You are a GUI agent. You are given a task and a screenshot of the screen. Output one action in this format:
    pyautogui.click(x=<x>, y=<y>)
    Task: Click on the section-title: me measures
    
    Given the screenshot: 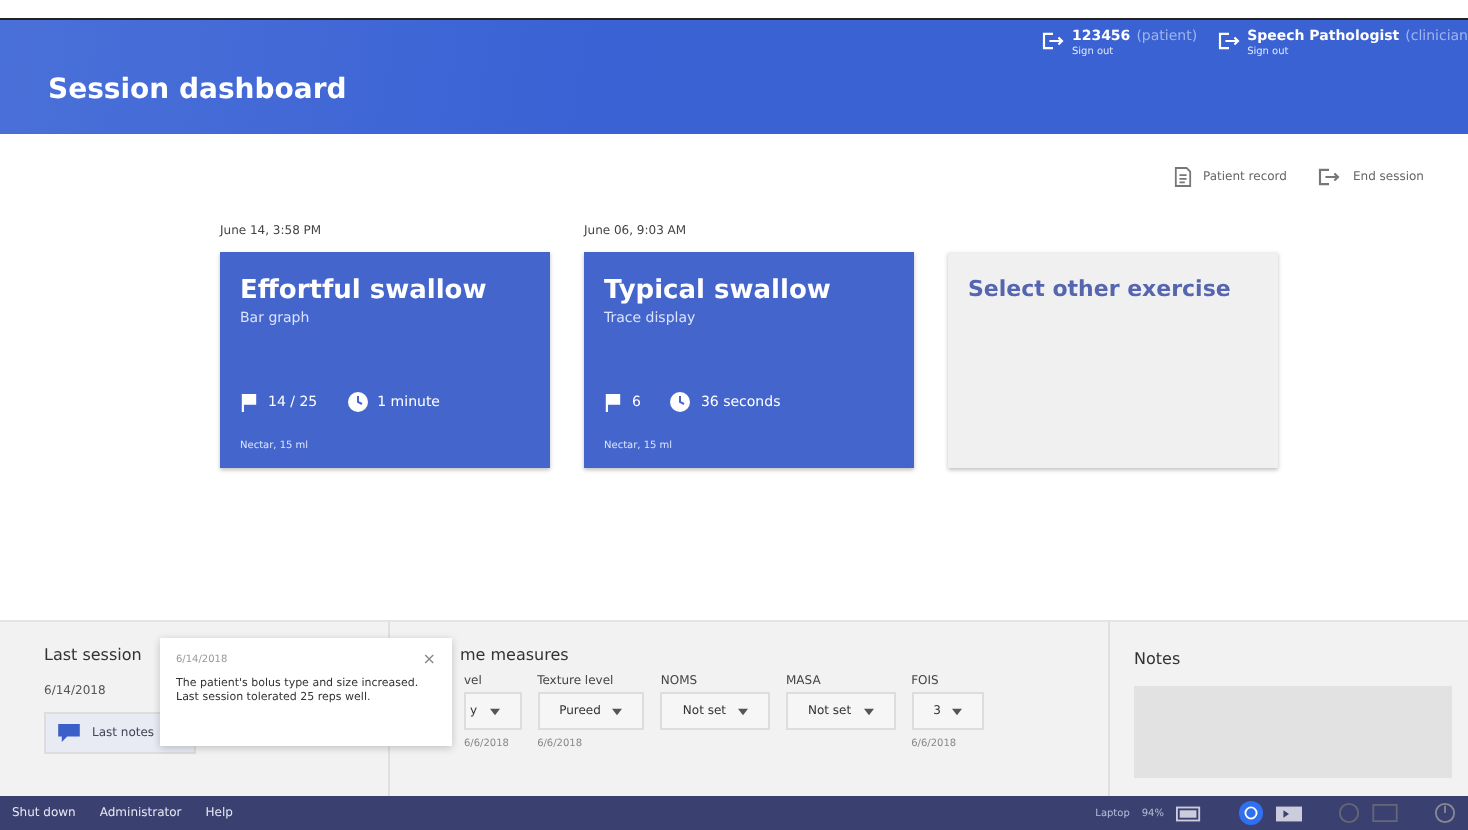 What is the action you would take?
    pyautogui.click(x=515, y=655)
    